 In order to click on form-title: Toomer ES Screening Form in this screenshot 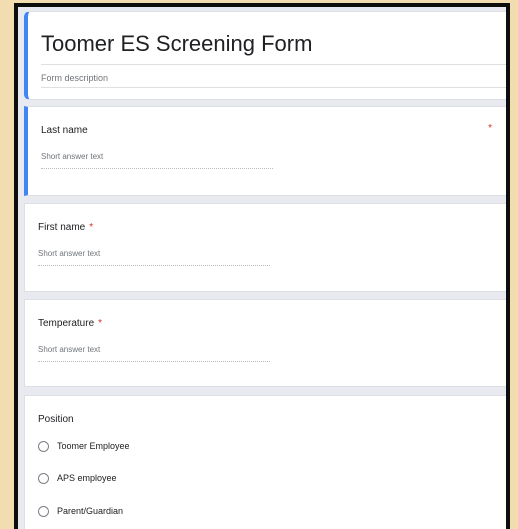, I will do `click(176, 44)`.